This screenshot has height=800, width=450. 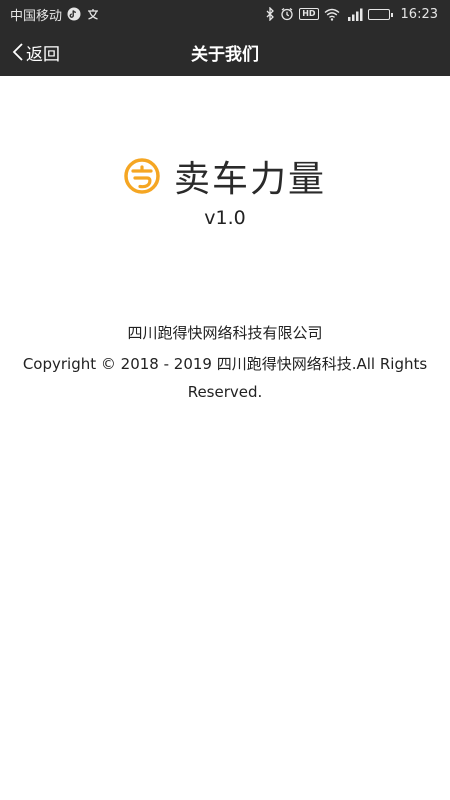 I want to click on page-title: 关于我们, so click(x=225, y=54).